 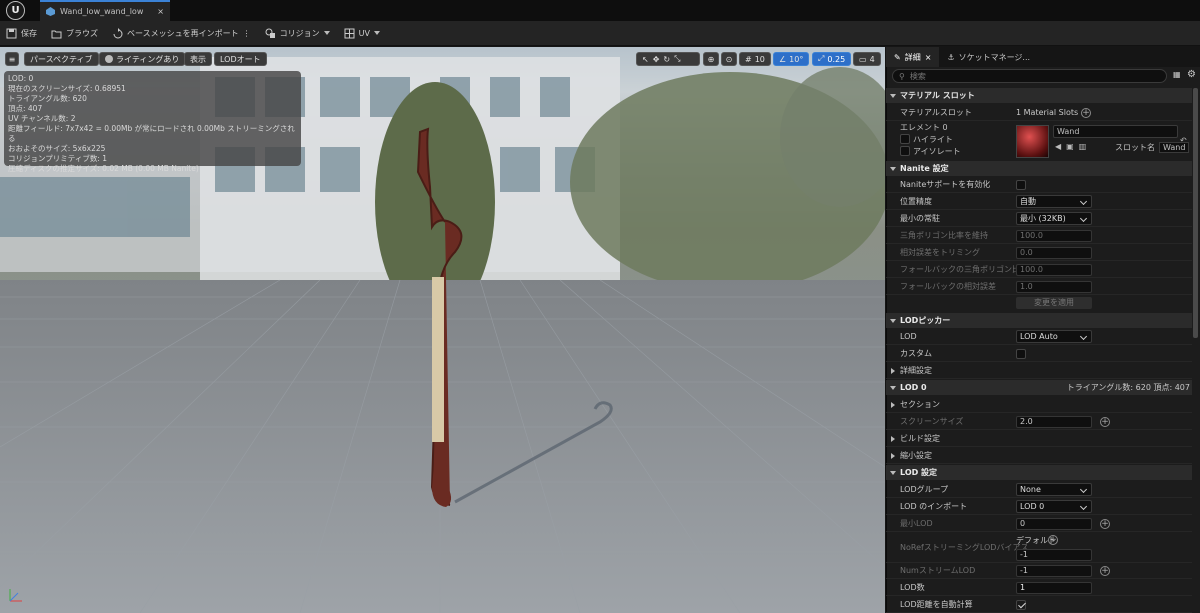 I want to click on scale-icon: ⤡, so click(x=677, y=59).